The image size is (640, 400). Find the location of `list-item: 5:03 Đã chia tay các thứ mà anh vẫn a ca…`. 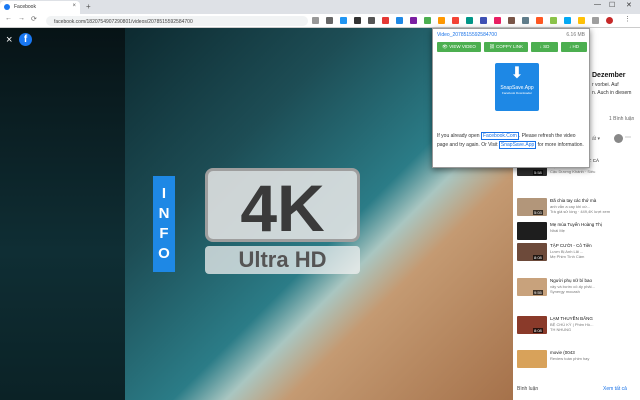

list-item: 5:03 Đã chia tay các thứ mà anh vẫn a ca… is located at coordinates (577, 209).